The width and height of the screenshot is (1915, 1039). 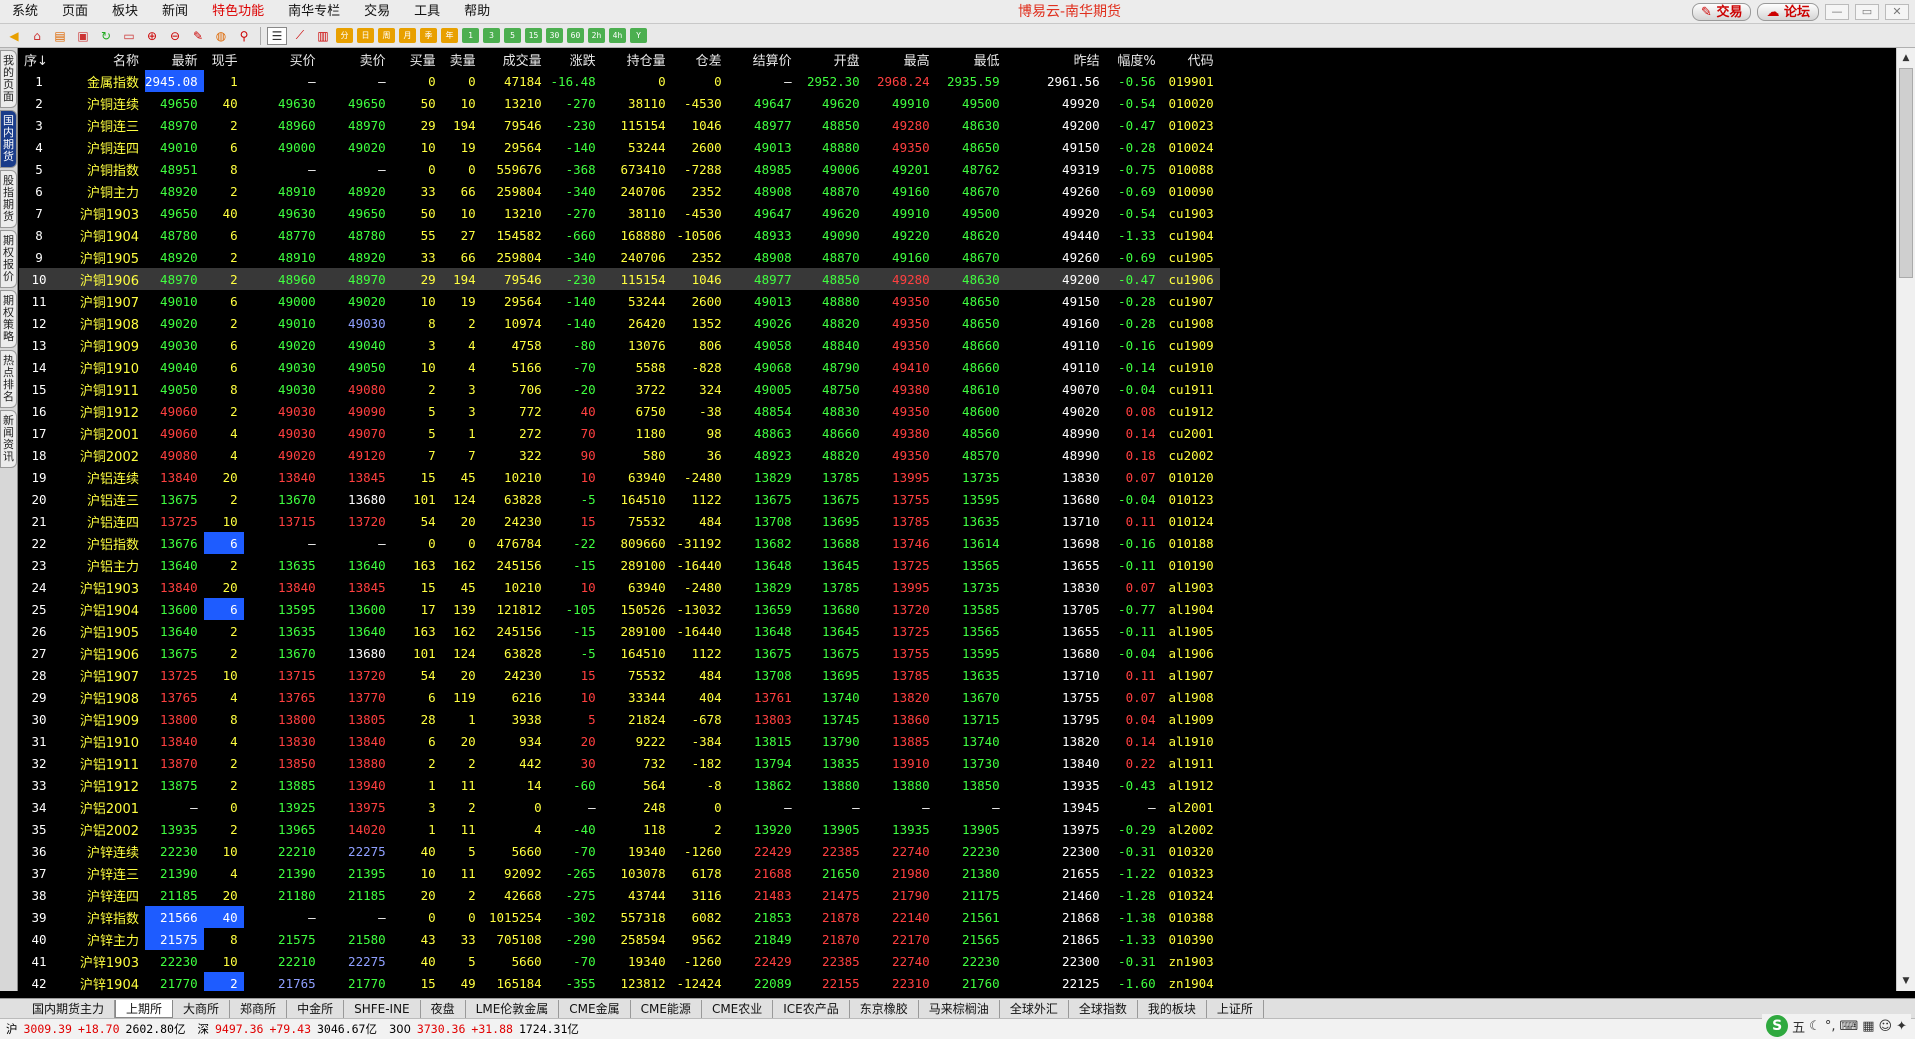 I want to click on market-tab-15: 全球指数, so click(x=1103, y=1008).